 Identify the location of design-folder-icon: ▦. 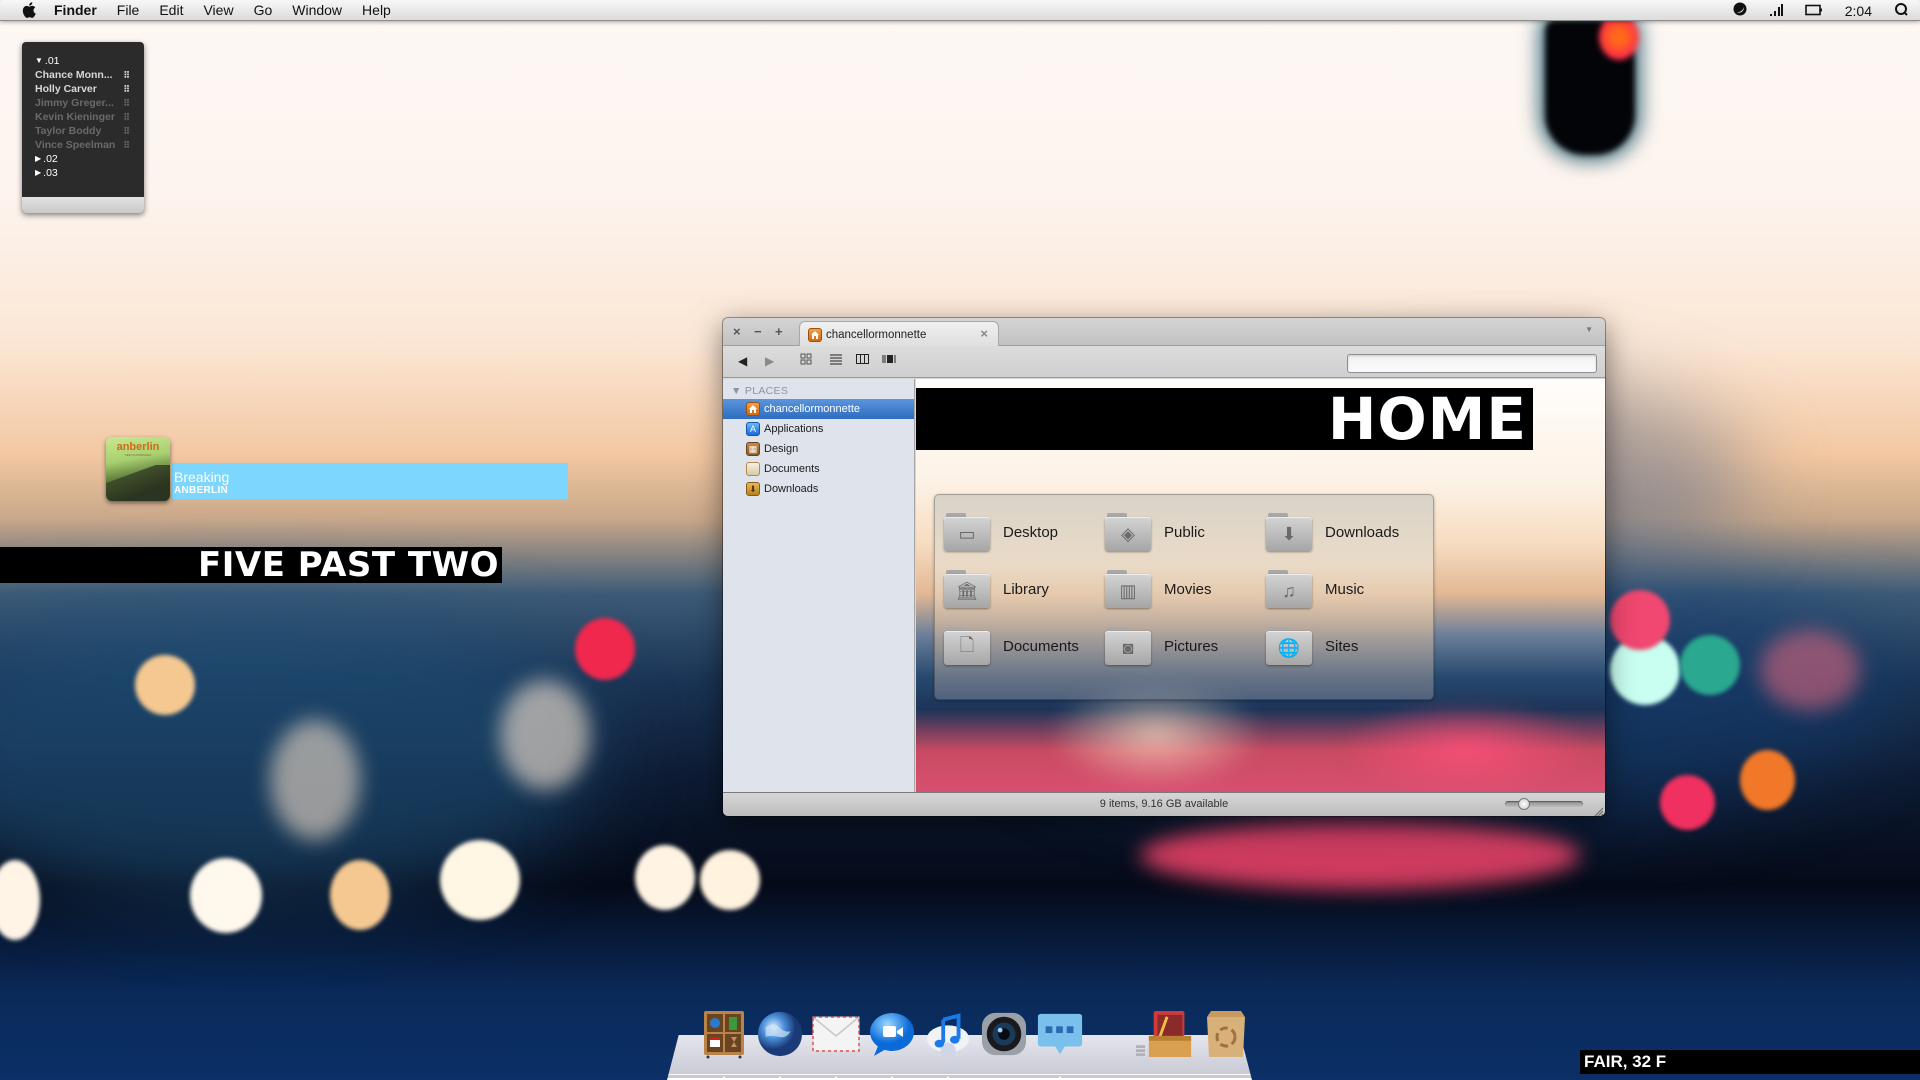
(753, 449).